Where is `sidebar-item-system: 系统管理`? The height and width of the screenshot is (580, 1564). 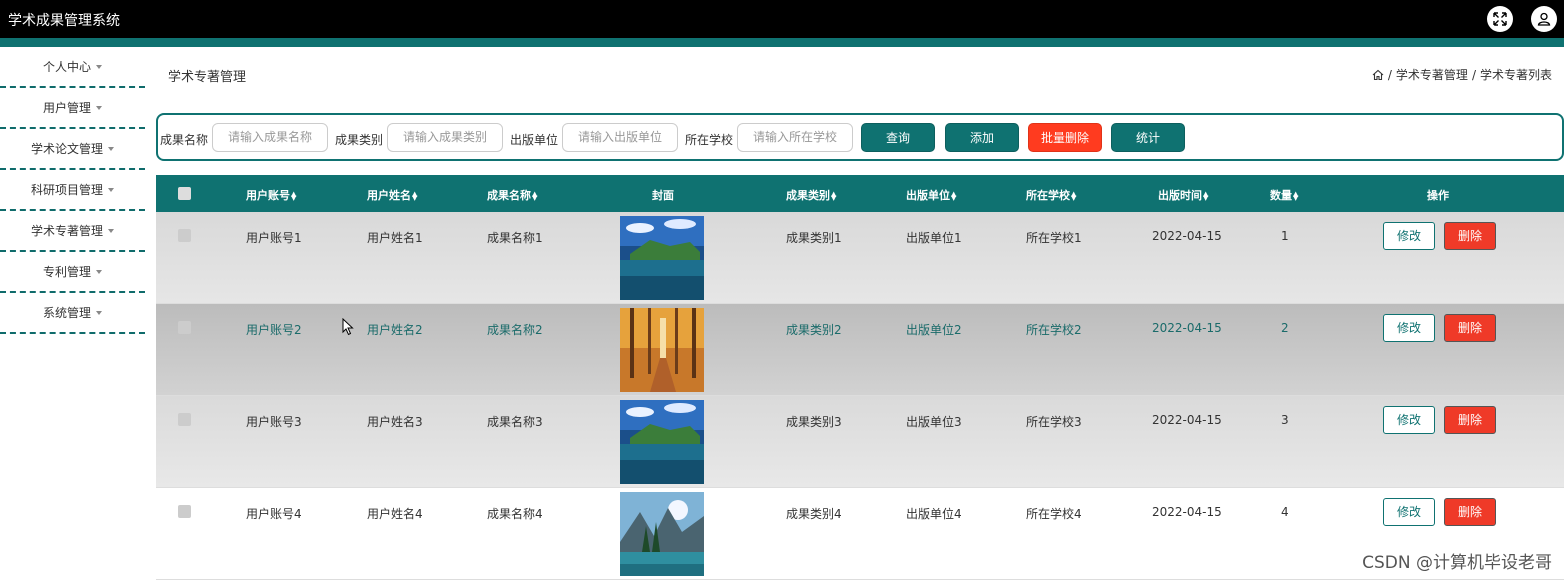
sidebar-item-system: 系统管理 is located at coordinates (72, 313).